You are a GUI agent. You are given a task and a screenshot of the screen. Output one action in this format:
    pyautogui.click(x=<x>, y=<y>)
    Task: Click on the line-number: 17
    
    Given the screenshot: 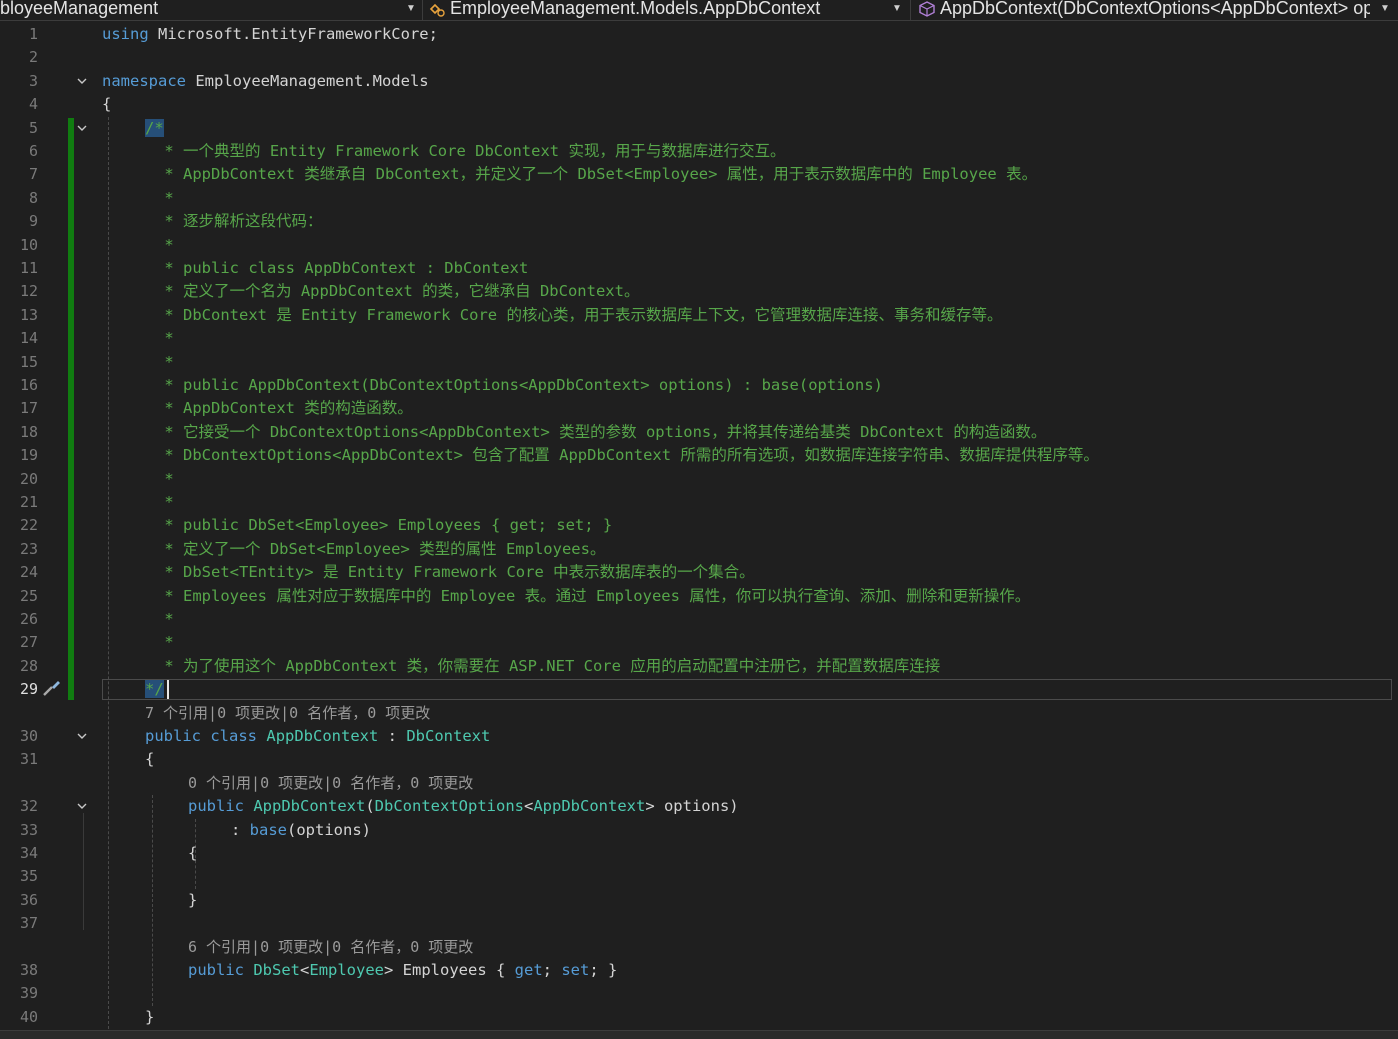 What is the action you would take?
    pyautogui.click(x=28, y=408)
    